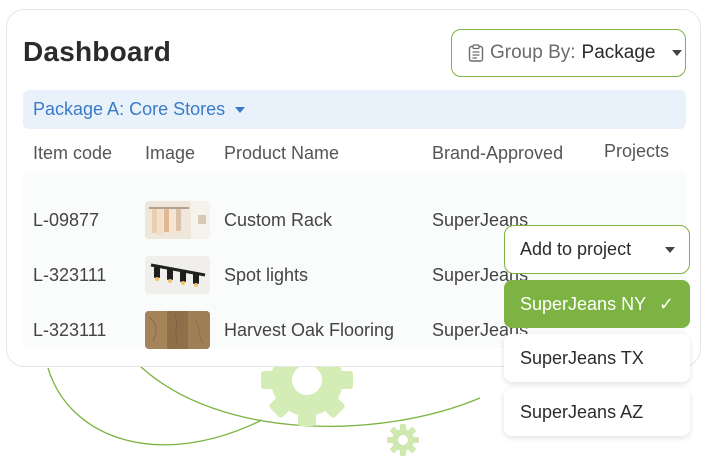  I want to click on oak-flooring-thumbnail, so click(177, 330).